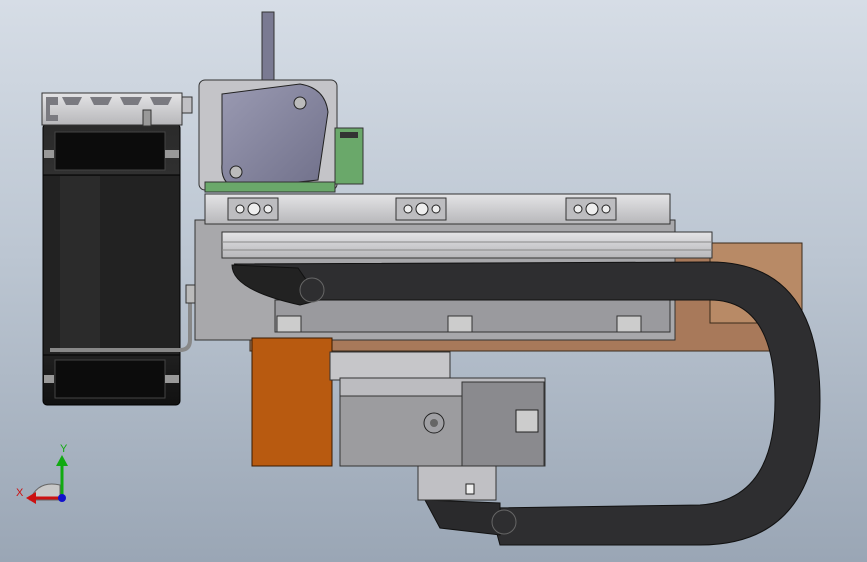  What do you see at coordinates (117, 109) in the screenshot?
I see `aluminum-extrusion` at bounding box center [117, 109].